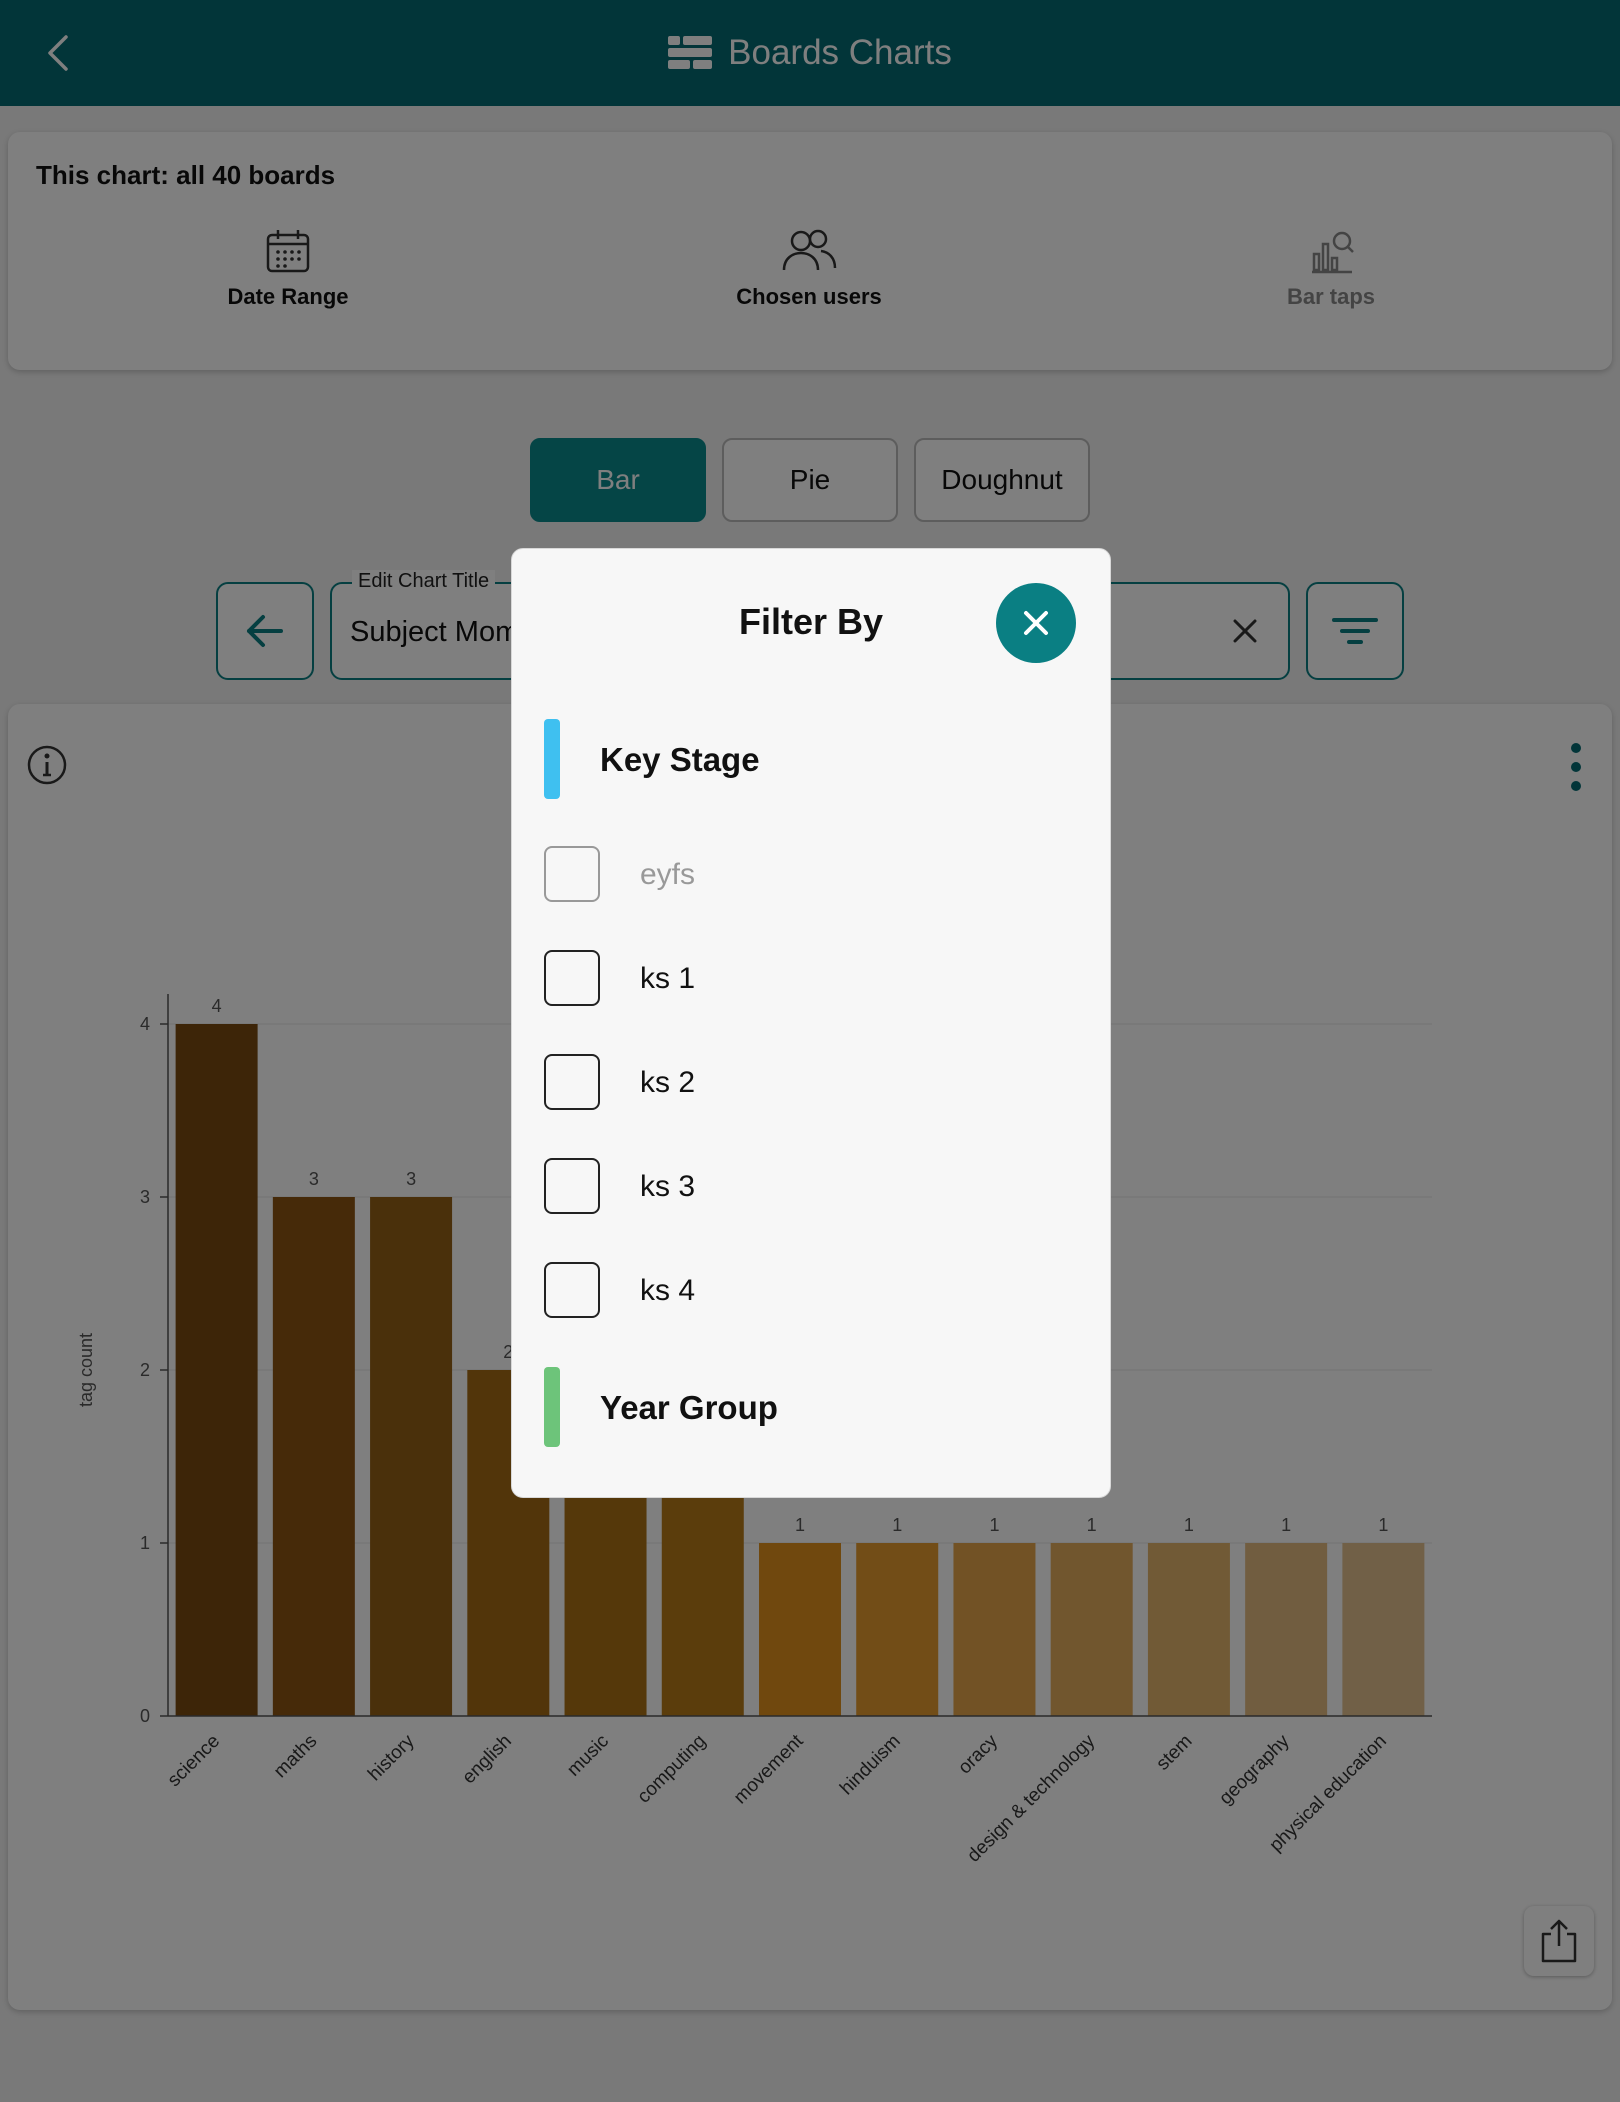 The height and width of the screenshot is (2102, 1620). Describe the element at coordinates (804, 1407) in the screenshot. I see `section-year-group: Year Group` at that location.